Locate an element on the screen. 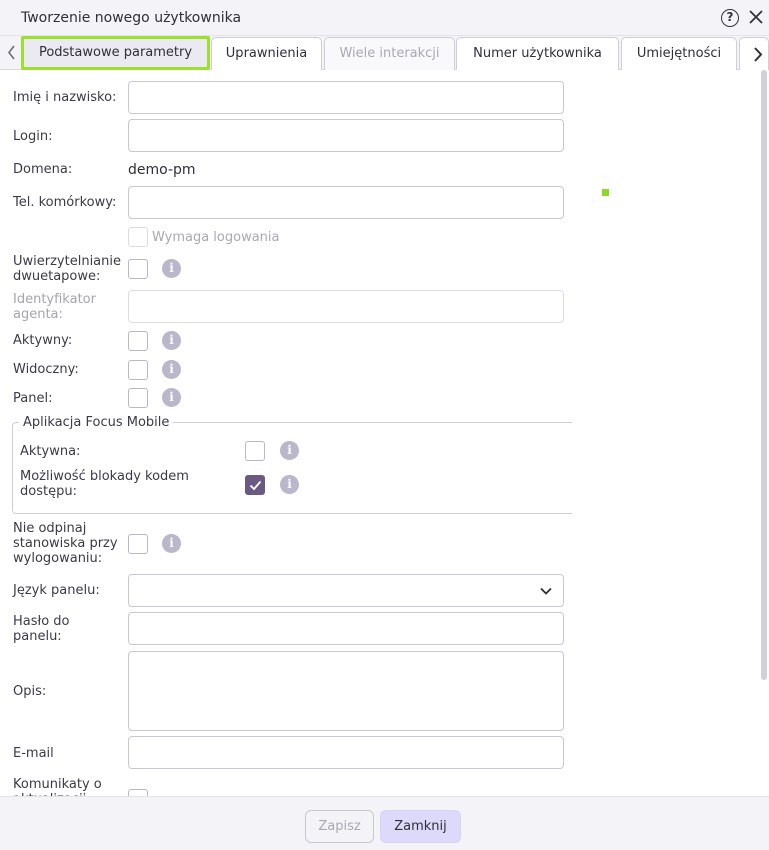 This screenshot has width=769, height=850. tab-basic-parameters: Podstawowe parametry is located at coordinates (115, 53).